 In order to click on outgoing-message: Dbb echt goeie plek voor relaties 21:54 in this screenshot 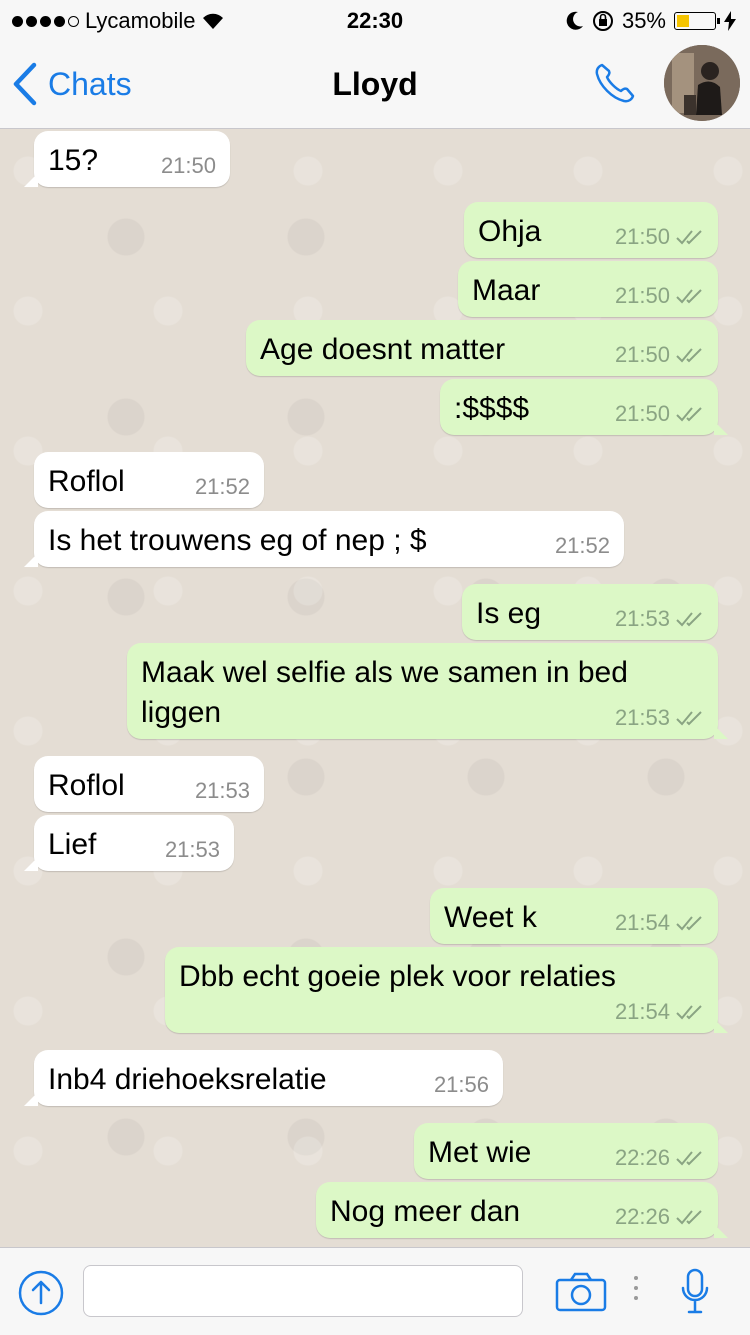, I will do `click(446, 990)`.